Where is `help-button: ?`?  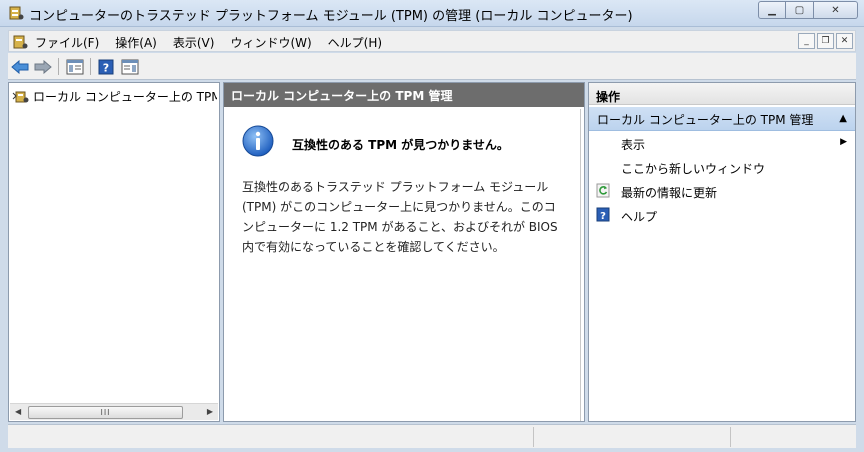
help-button: ? is located at coordinates (106, 66).